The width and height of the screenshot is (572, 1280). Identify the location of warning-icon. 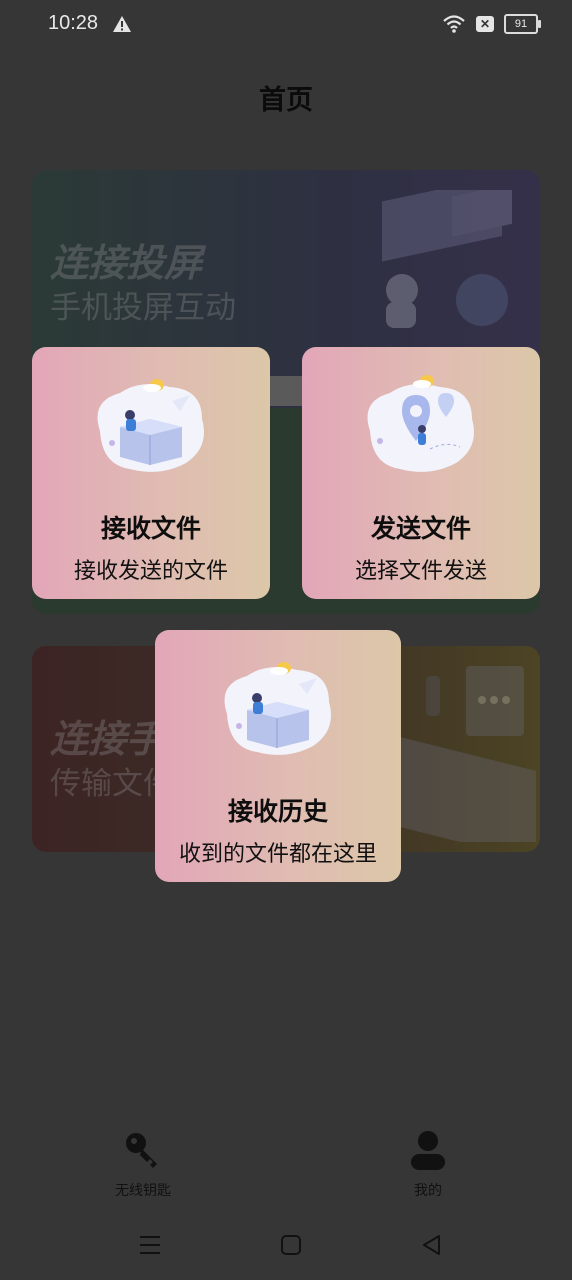
(122, 24).